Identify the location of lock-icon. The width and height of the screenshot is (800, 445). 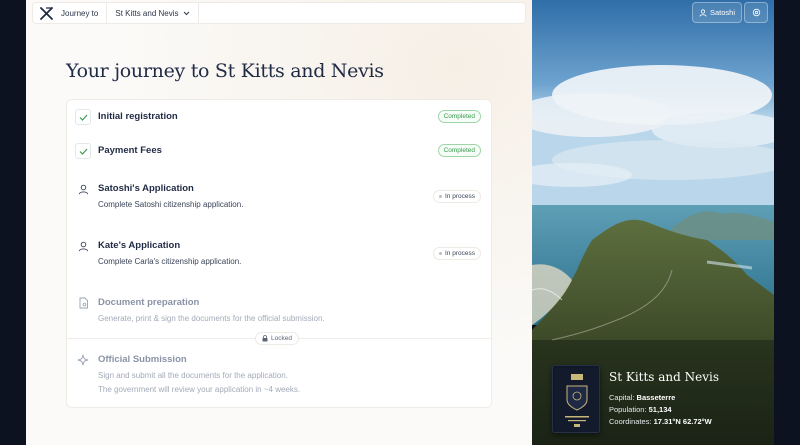
(265, 338).